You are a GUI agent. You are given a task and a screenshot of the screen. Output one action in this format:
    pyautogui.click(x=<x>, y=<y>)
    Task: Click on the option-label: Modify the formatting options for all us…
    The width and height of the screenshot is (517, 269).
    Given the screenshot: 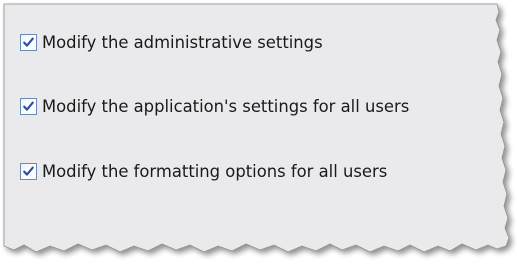 What is the action you would take?
    pyautogui.click(x=215, y=171)
    